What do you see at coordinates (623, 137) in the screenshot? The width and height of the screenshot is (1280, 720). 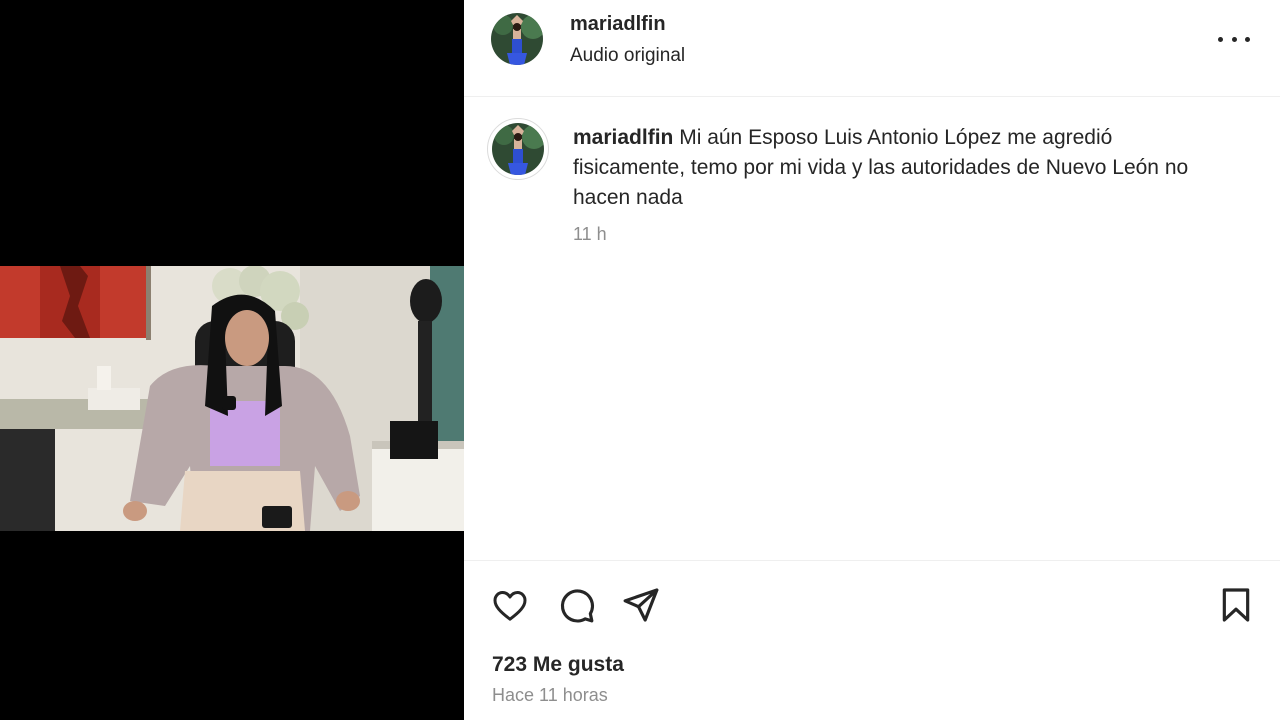 I see `caption-username: mariadlfin` at bounding box center [623, 137].